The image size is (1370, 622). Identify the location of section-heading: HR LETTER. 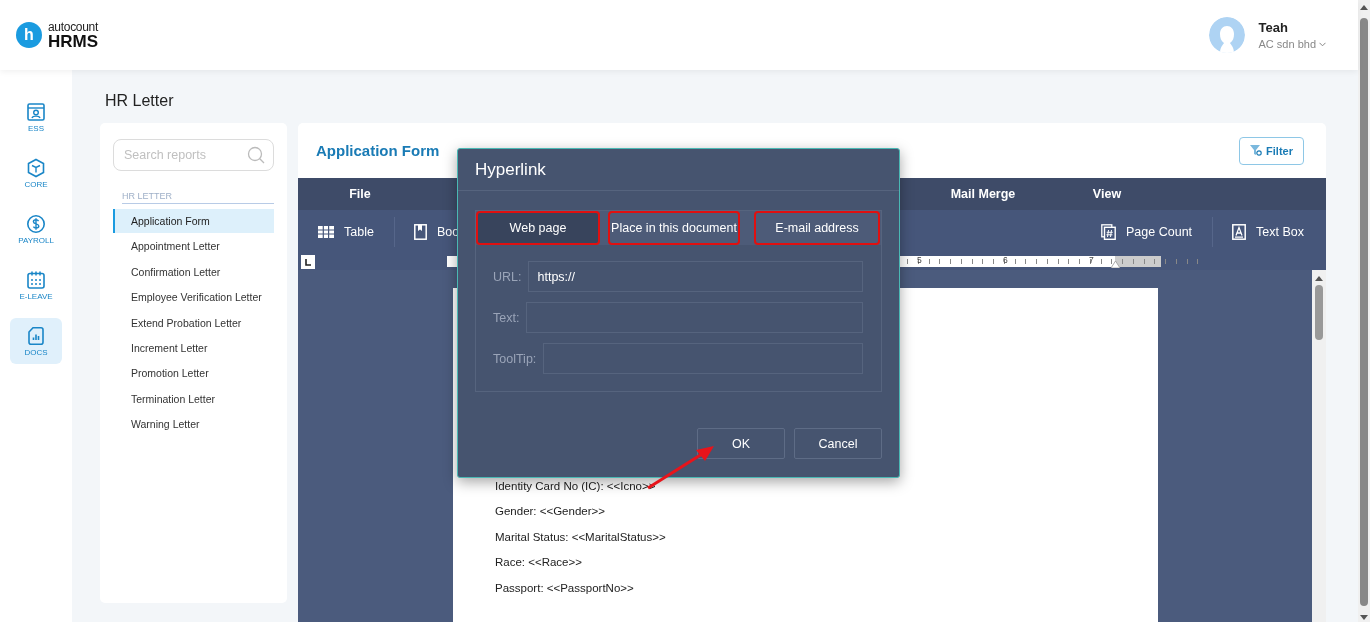
(198, 197).